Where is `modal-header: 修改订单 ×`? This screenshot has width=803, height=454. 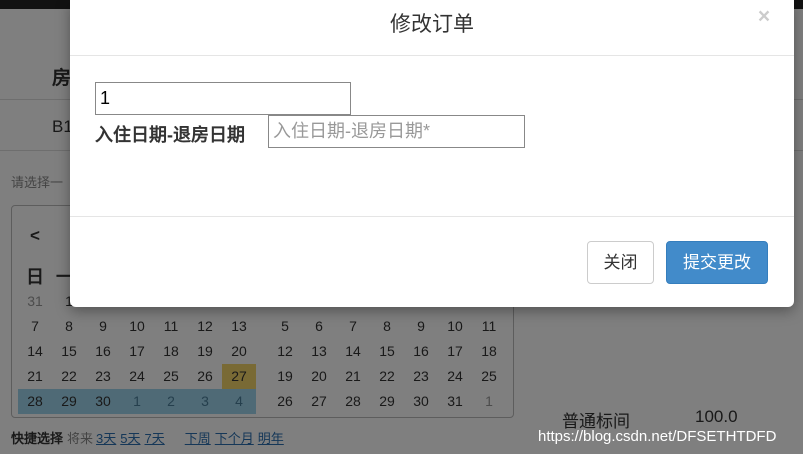
modal-header: 修改订单 × is located at coordinates (432, 28).